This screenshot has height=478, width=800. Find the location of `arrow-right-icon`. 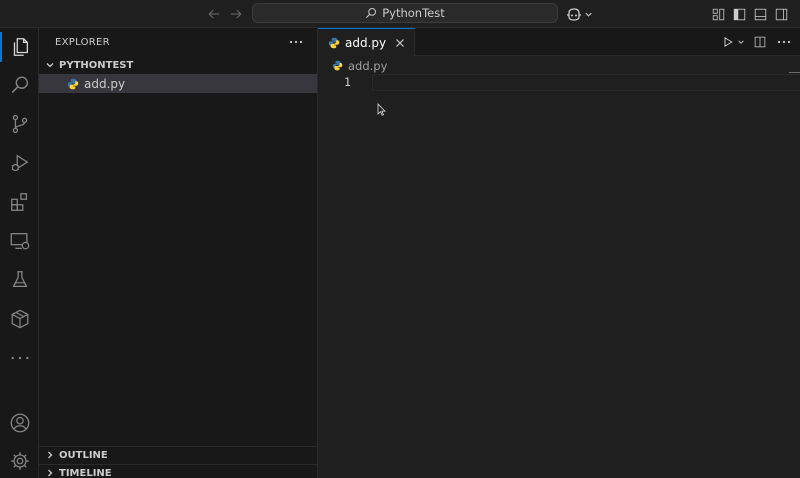

arrow-right-icon is located at coordinates (236, 14).